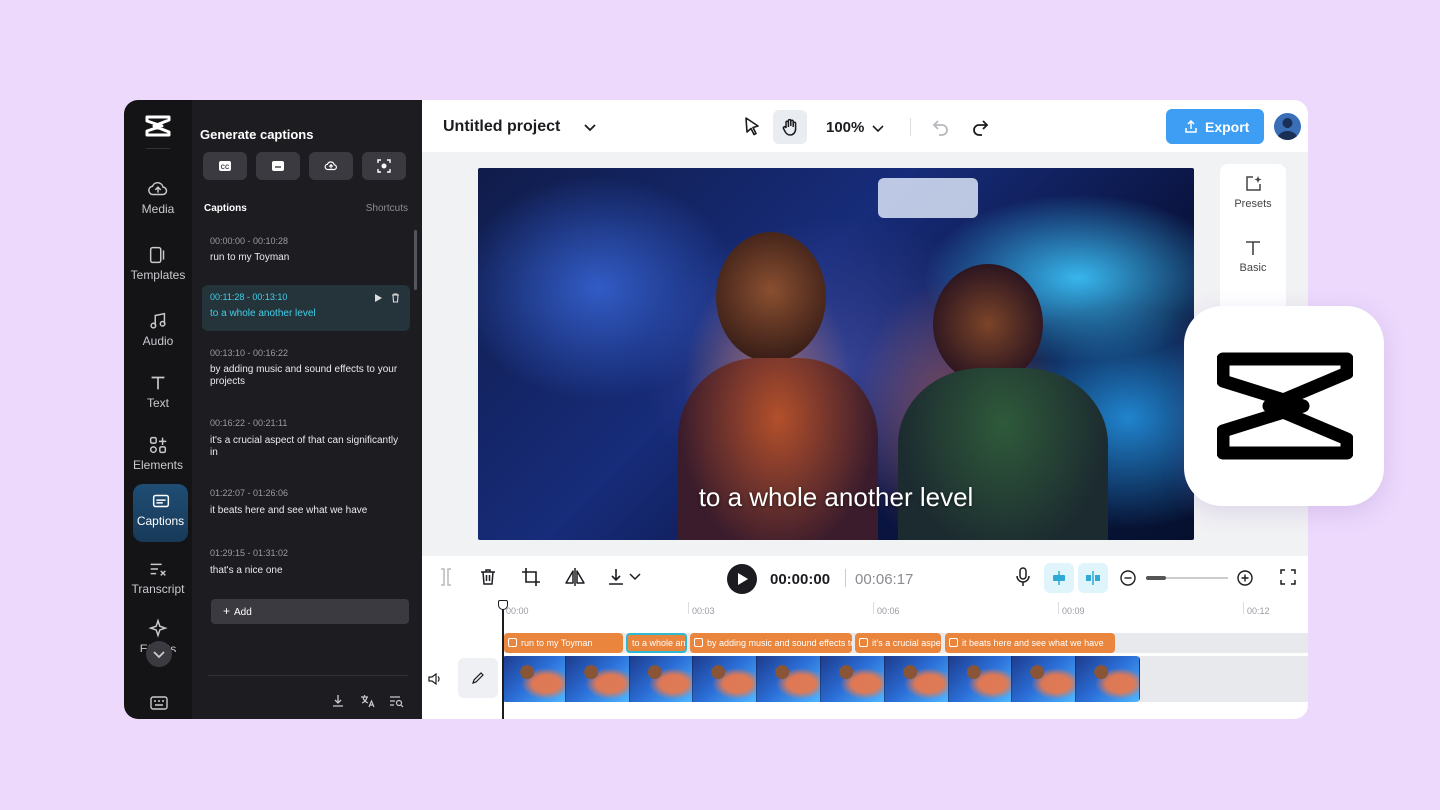 This screenshot has width=1440, height=810. Describe the element at coordinates (446, 577) in the screenshot. I see `split-icon` at that location.